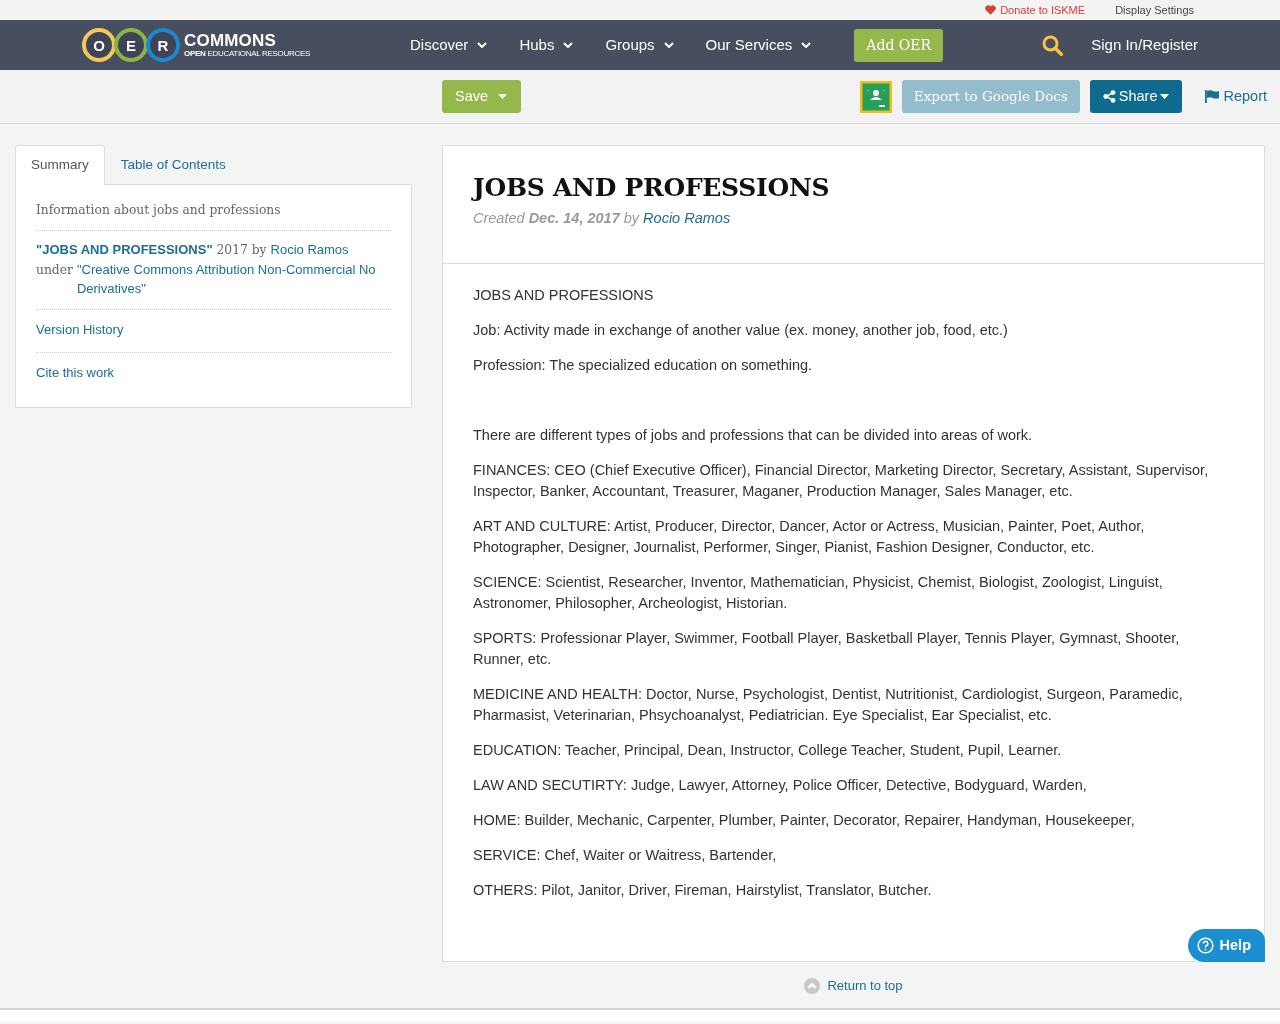 The image size is (1280, 1024). I want to click on created-line: Created Dec. 14, 2017 by Rocio Ramos, so click(602, 218).